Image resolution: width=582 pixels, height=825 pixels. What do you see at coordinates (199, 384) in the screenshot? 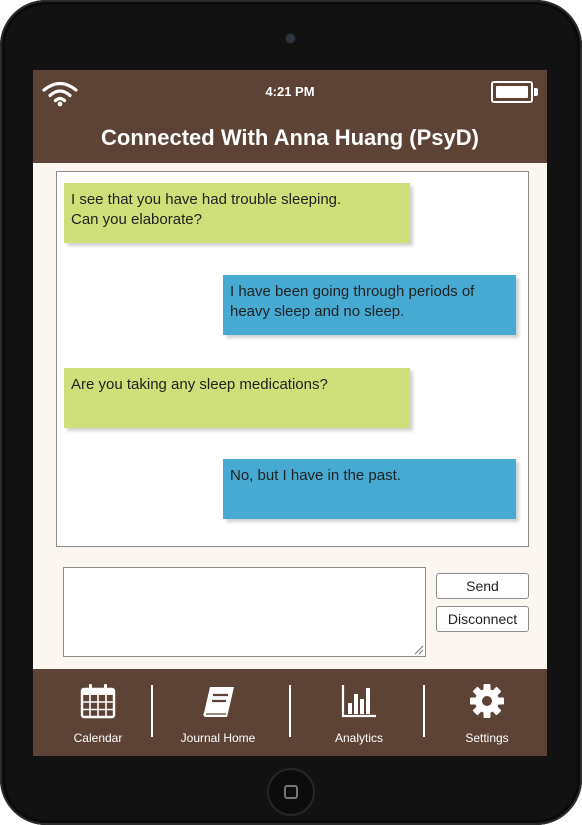
I see `message-text: Are you taking any sleep medications?` at bounding box center [199, 384].